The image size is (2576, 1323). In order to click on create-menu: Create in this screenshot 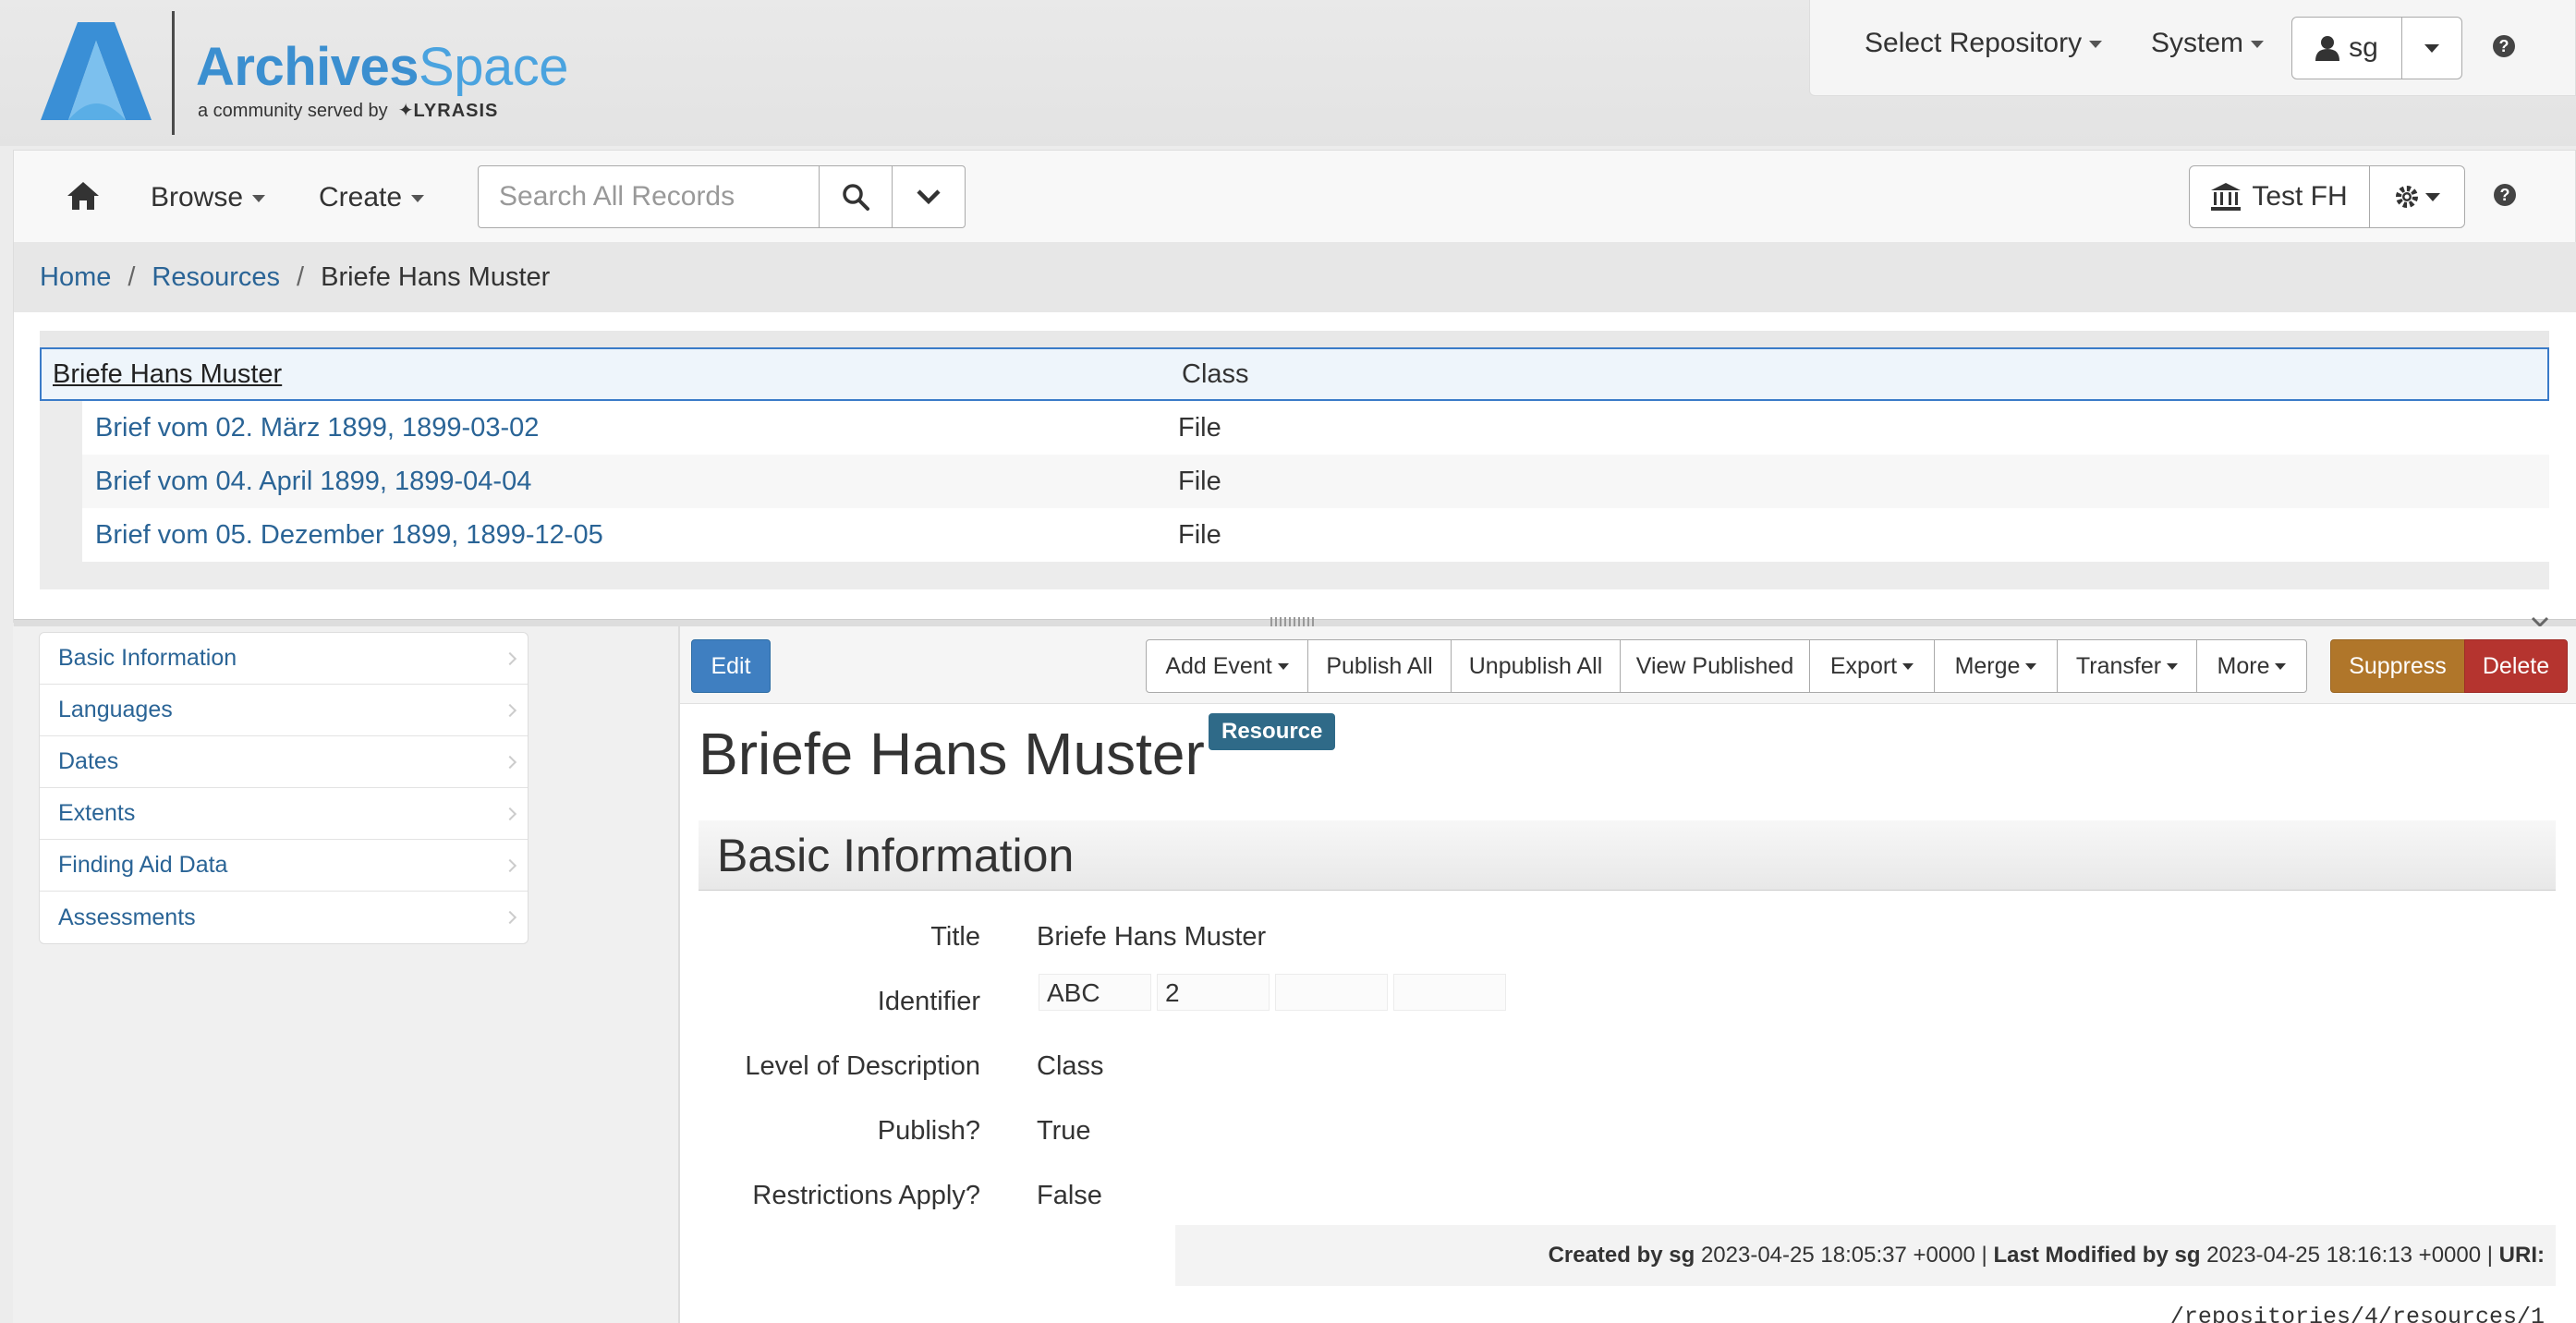, I will do `click(372, 197)`.